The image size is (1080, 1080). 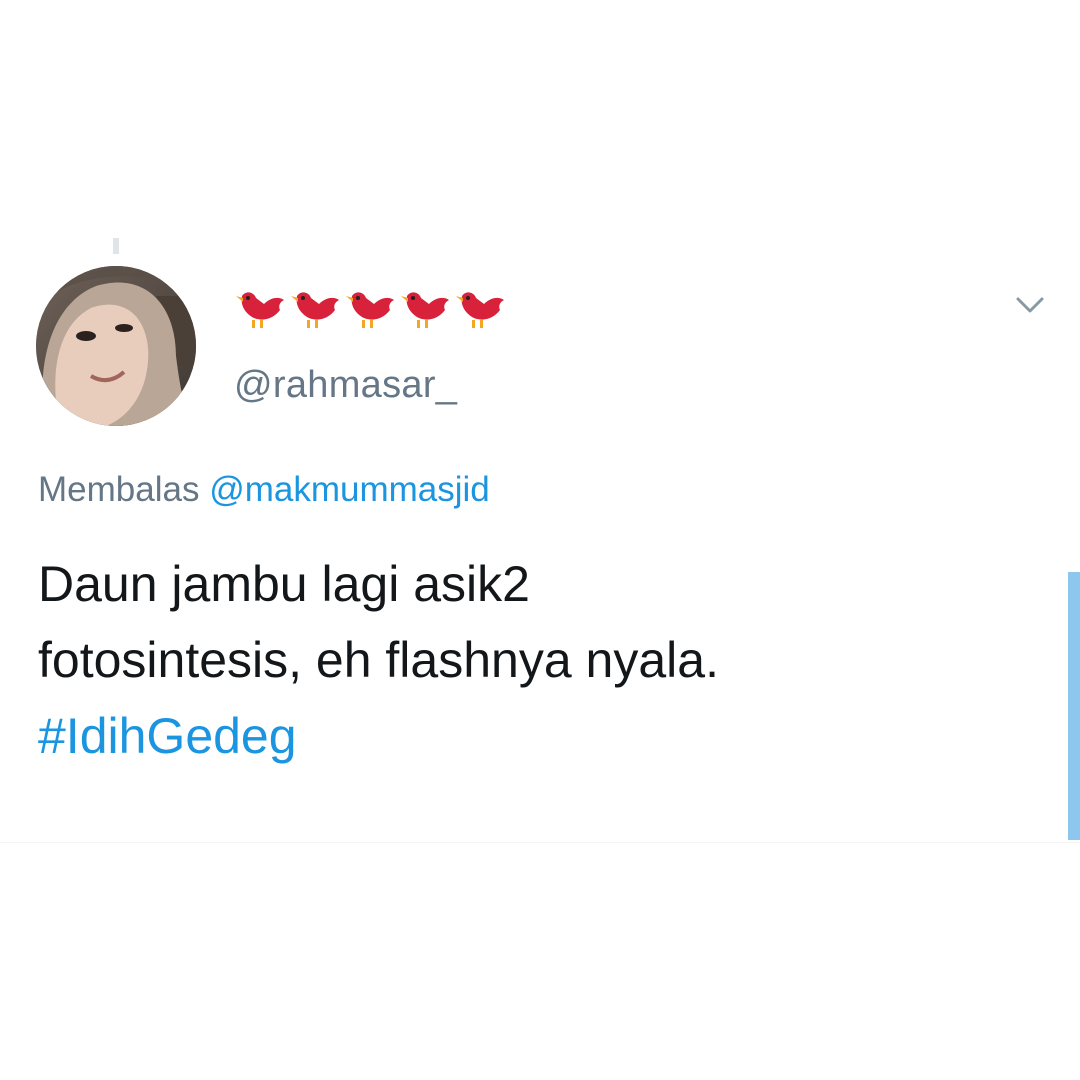 What do you see at coordinates (540, 842) in the screenshot?
I see `divider` at bounding box center [540, 842].